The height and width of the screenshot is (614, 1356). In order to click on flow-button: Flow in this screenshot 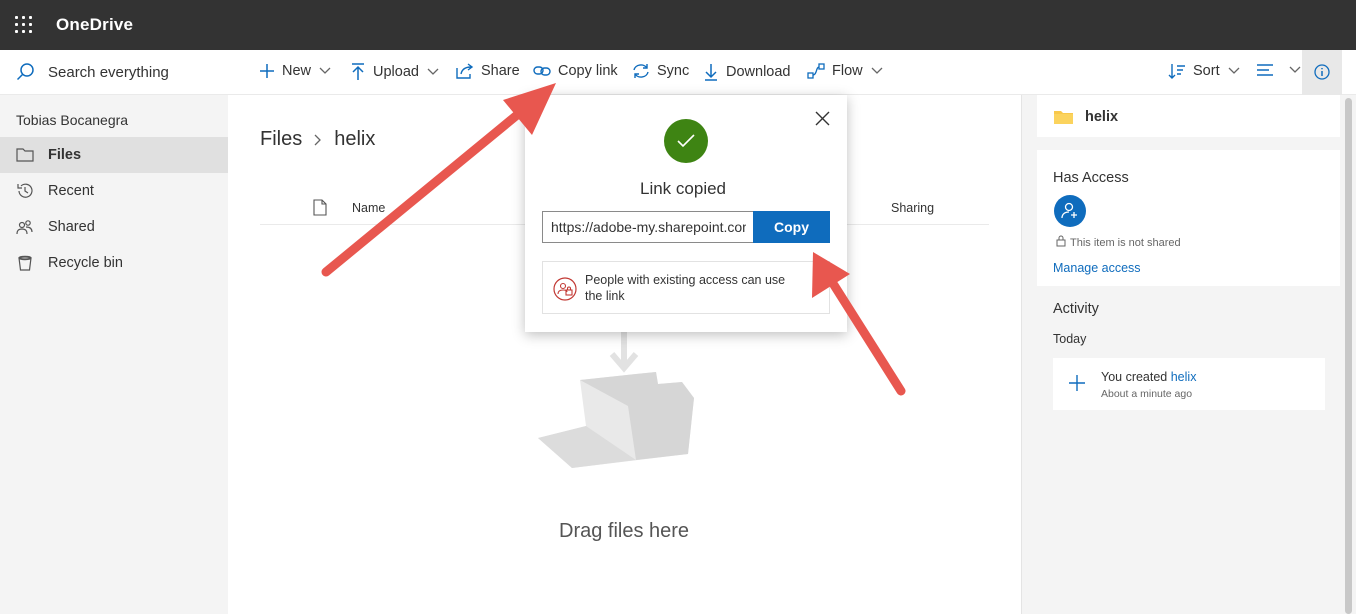, I will do `click(848, 71)`.